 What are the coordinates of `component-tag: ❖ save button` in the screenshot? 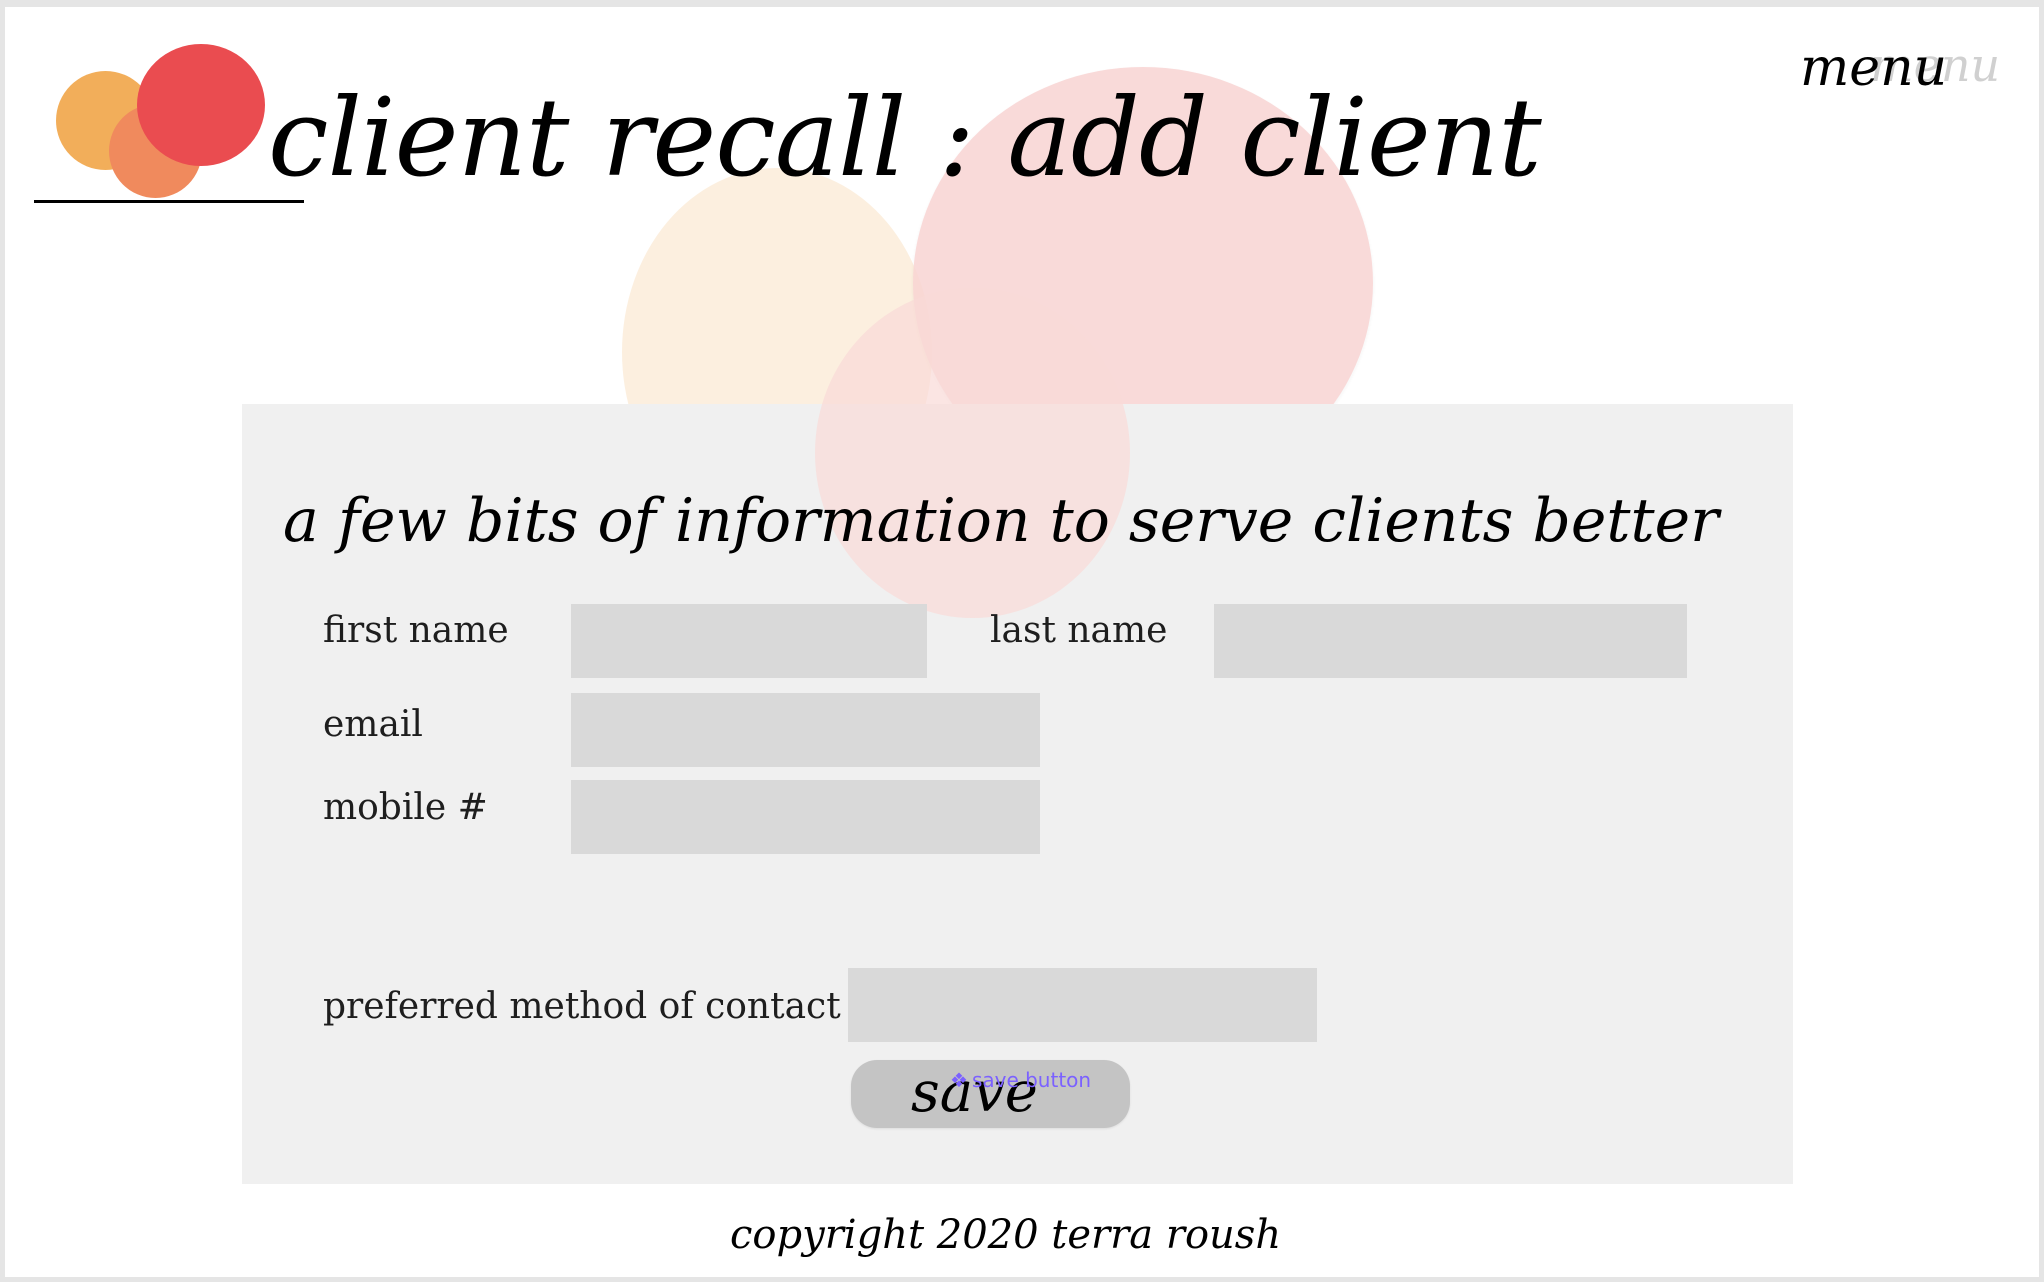 It's located at (1020, 1080).